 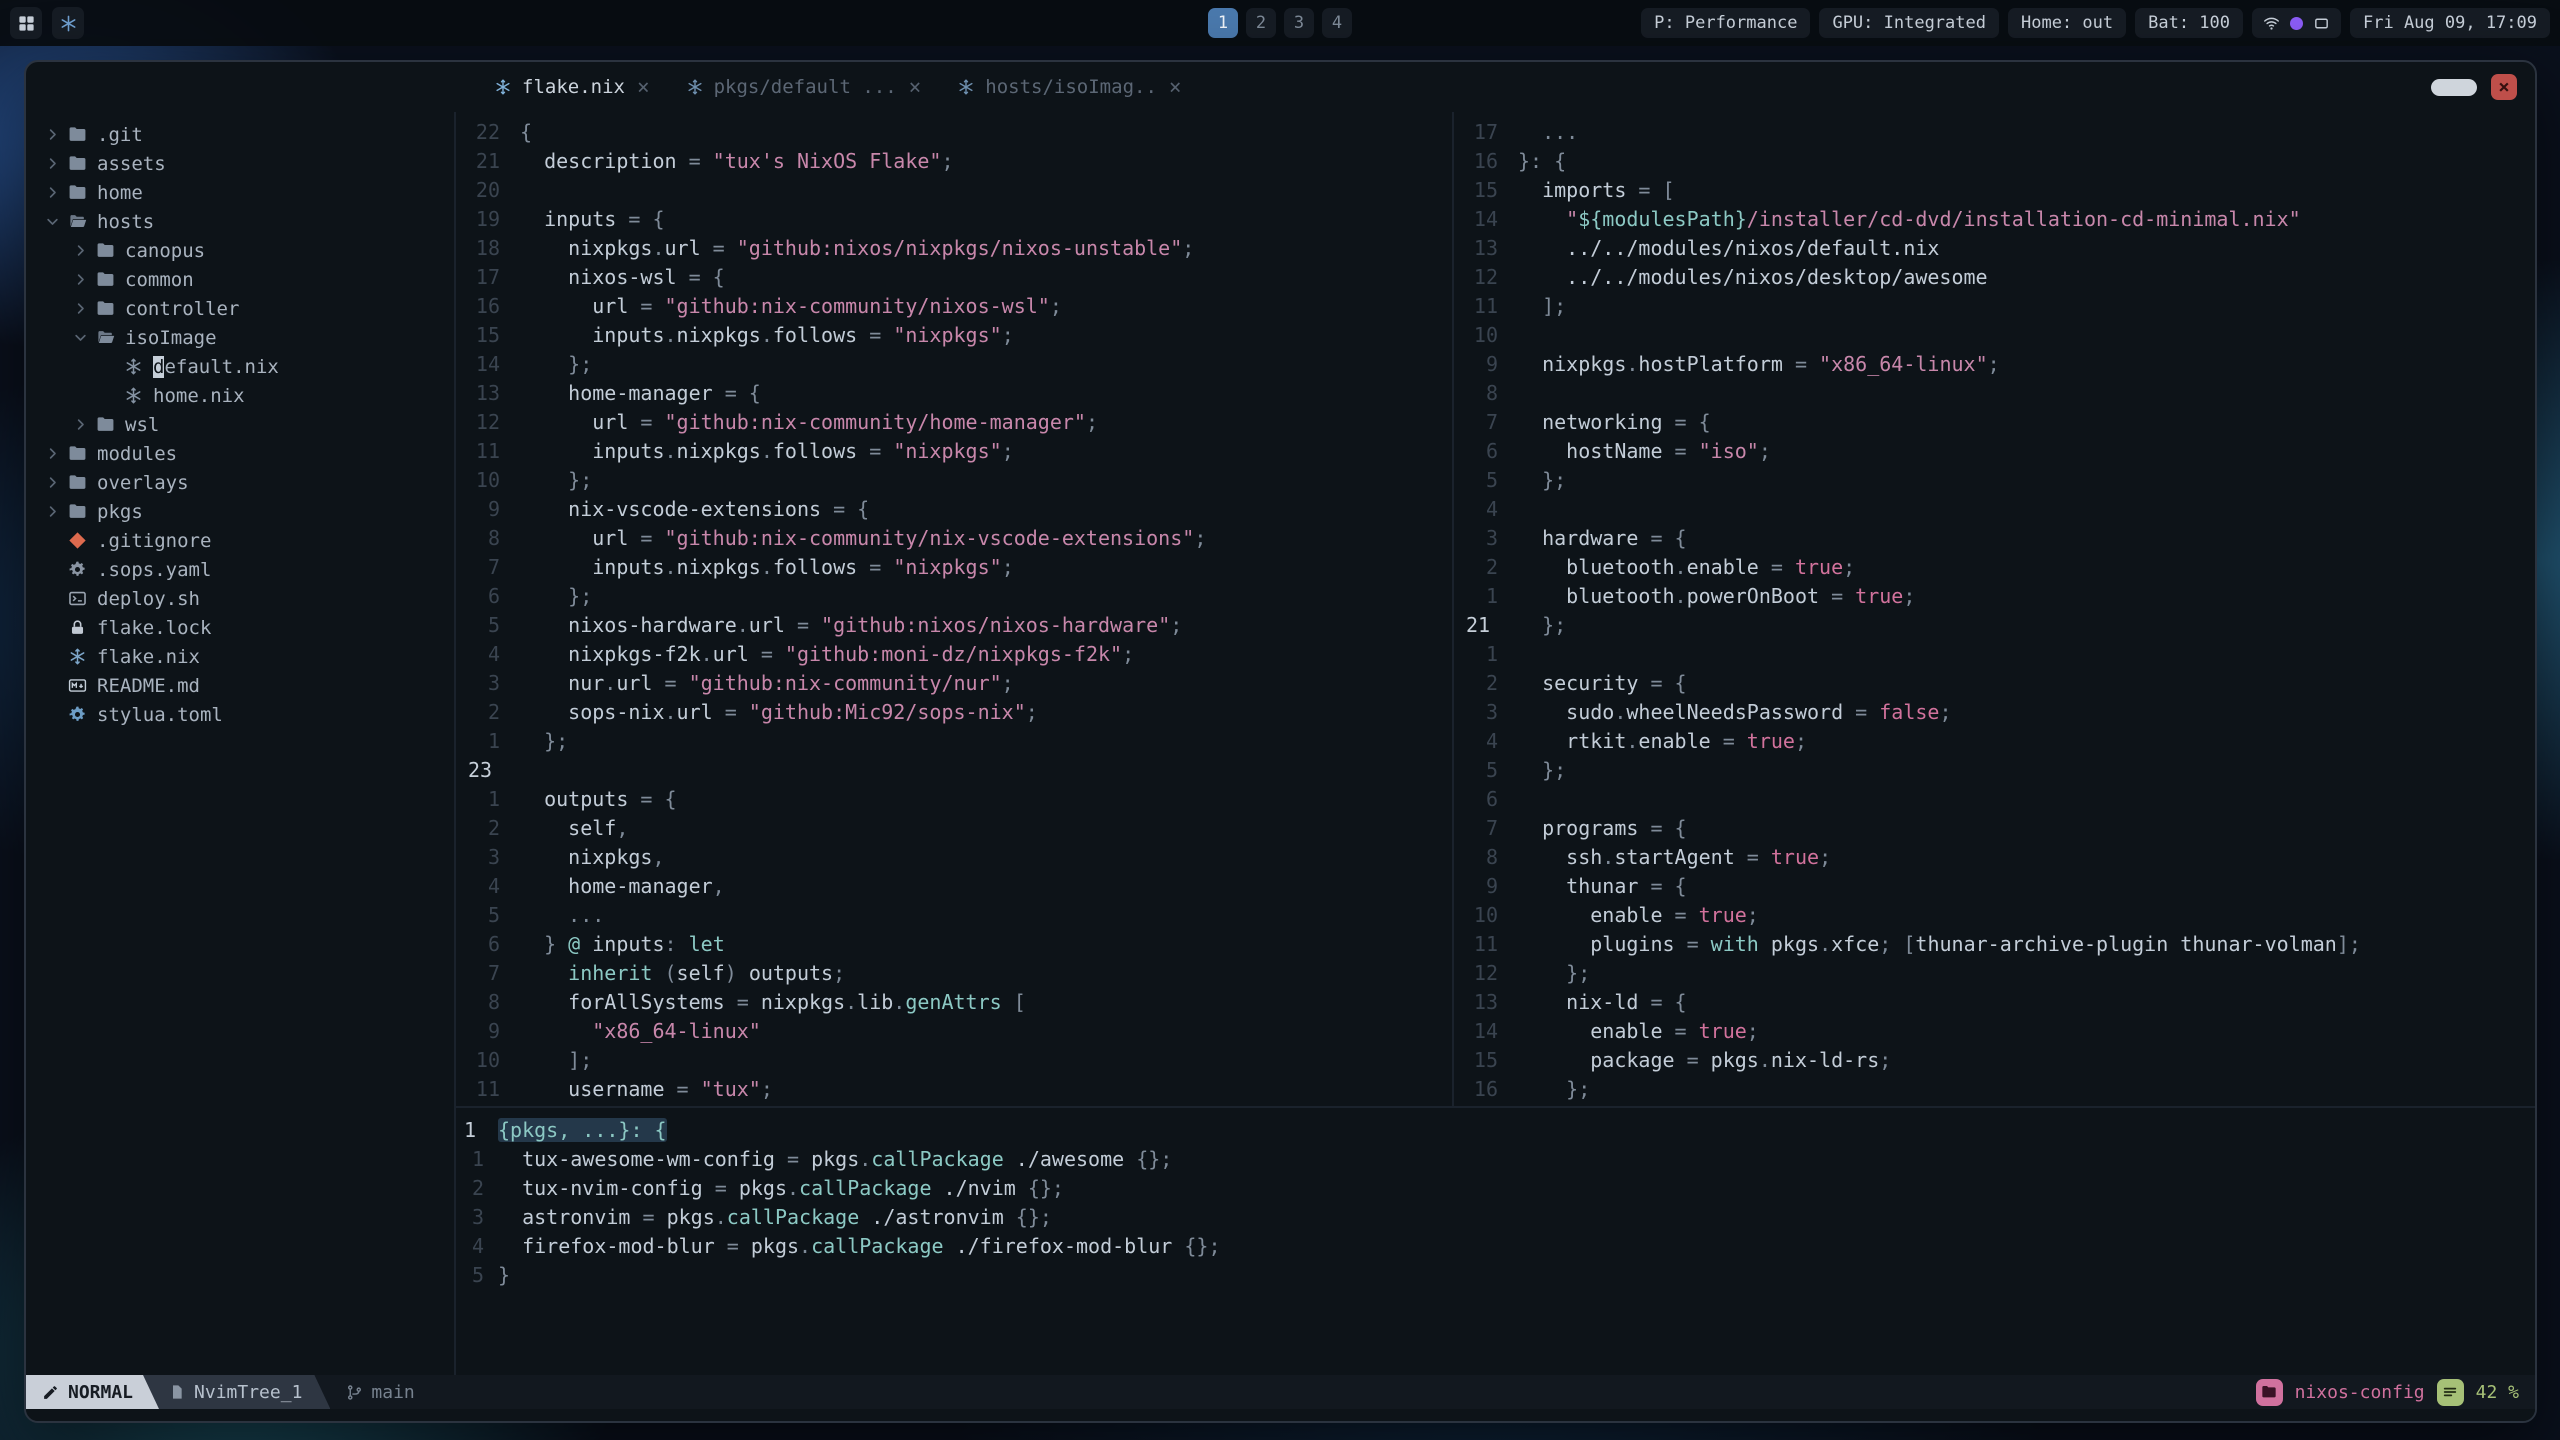 What do you see at coordinates (1994, 1031) in the screenshot?
I see `code-line: 14 enable = true;` at bounding box center [1994, 1031].